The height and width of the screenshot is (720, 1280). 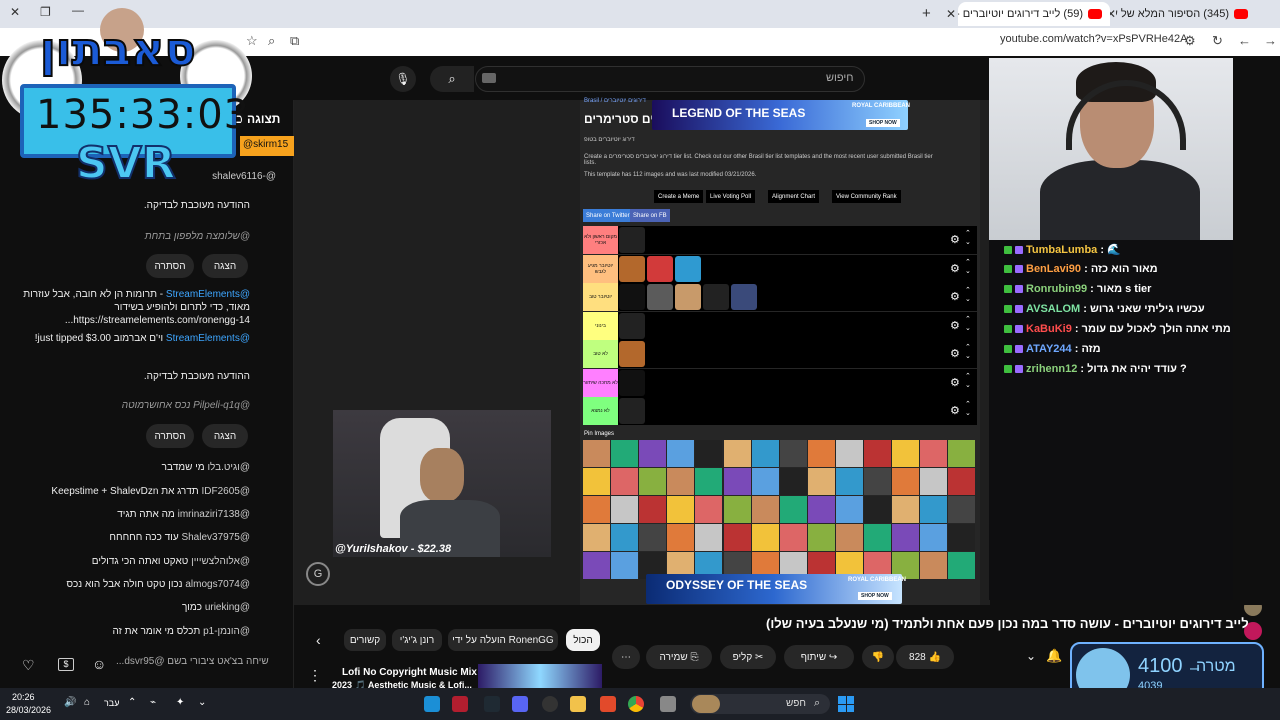 I want to click on network-icon: ⌂, so click(x=87, y=702).